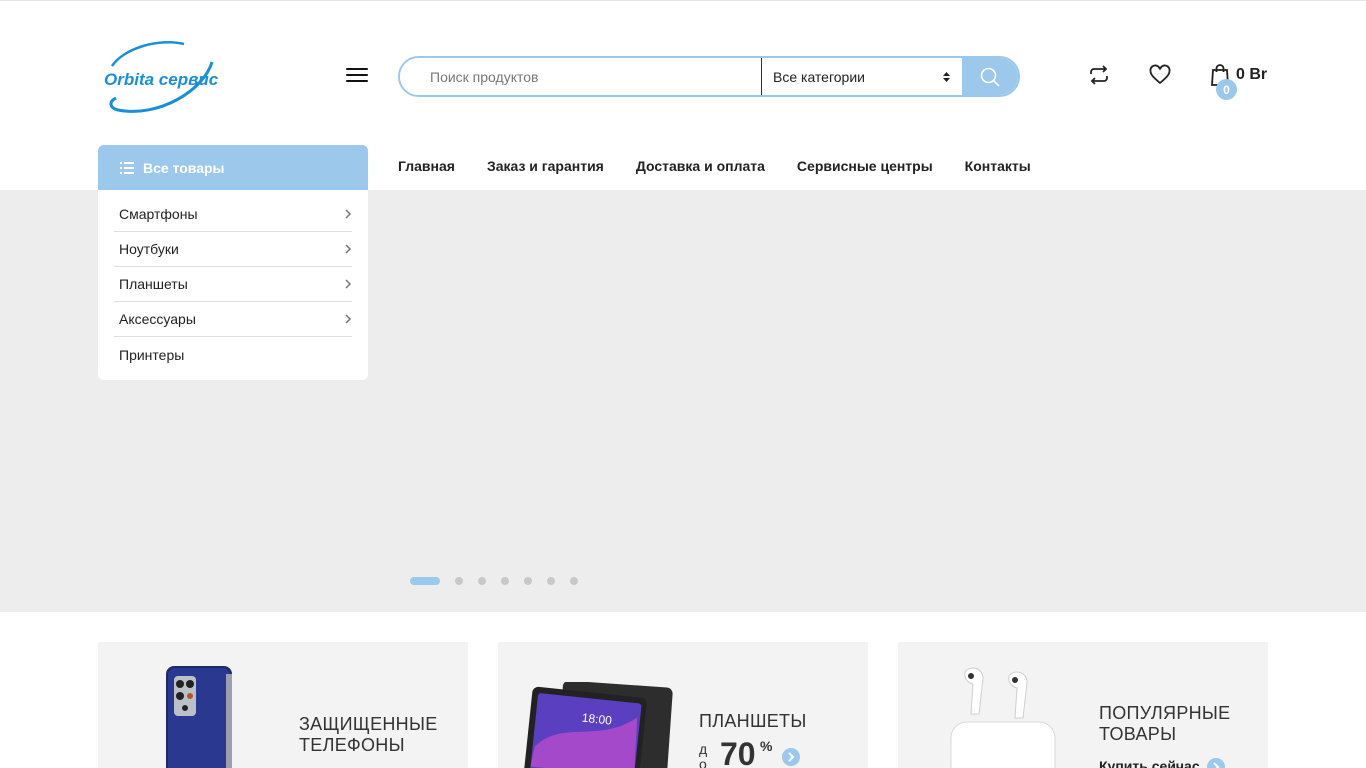  I want to click on search-icon, so click(990, 77).